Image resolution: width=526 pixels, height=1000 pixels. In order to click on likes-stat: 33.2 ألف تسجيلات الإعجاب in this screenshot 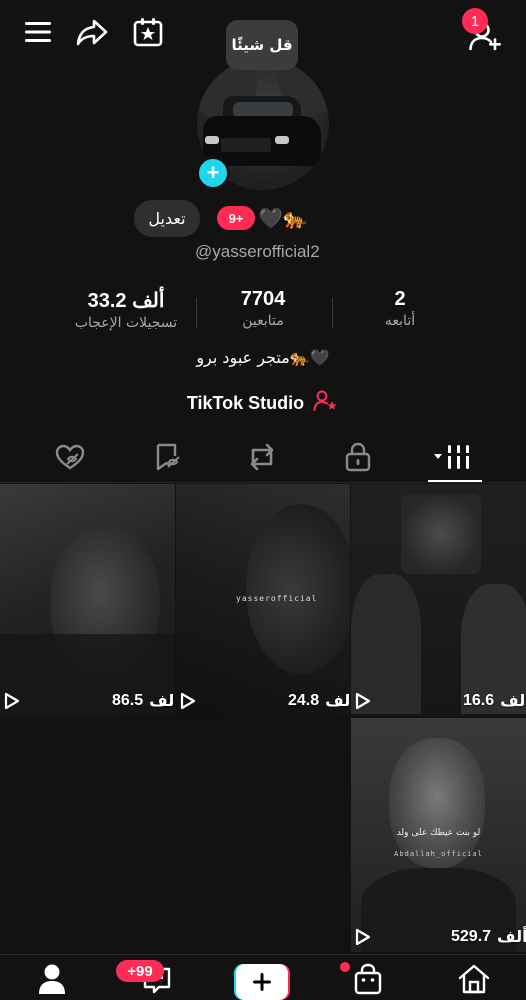, I will do `click(126, 309)`.